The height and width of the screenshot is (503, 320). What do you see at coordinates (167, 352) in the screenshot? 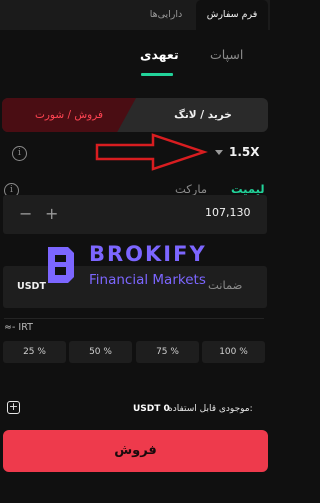
I see `percent-75-button: 75 %` at bounding box center [167, 352].